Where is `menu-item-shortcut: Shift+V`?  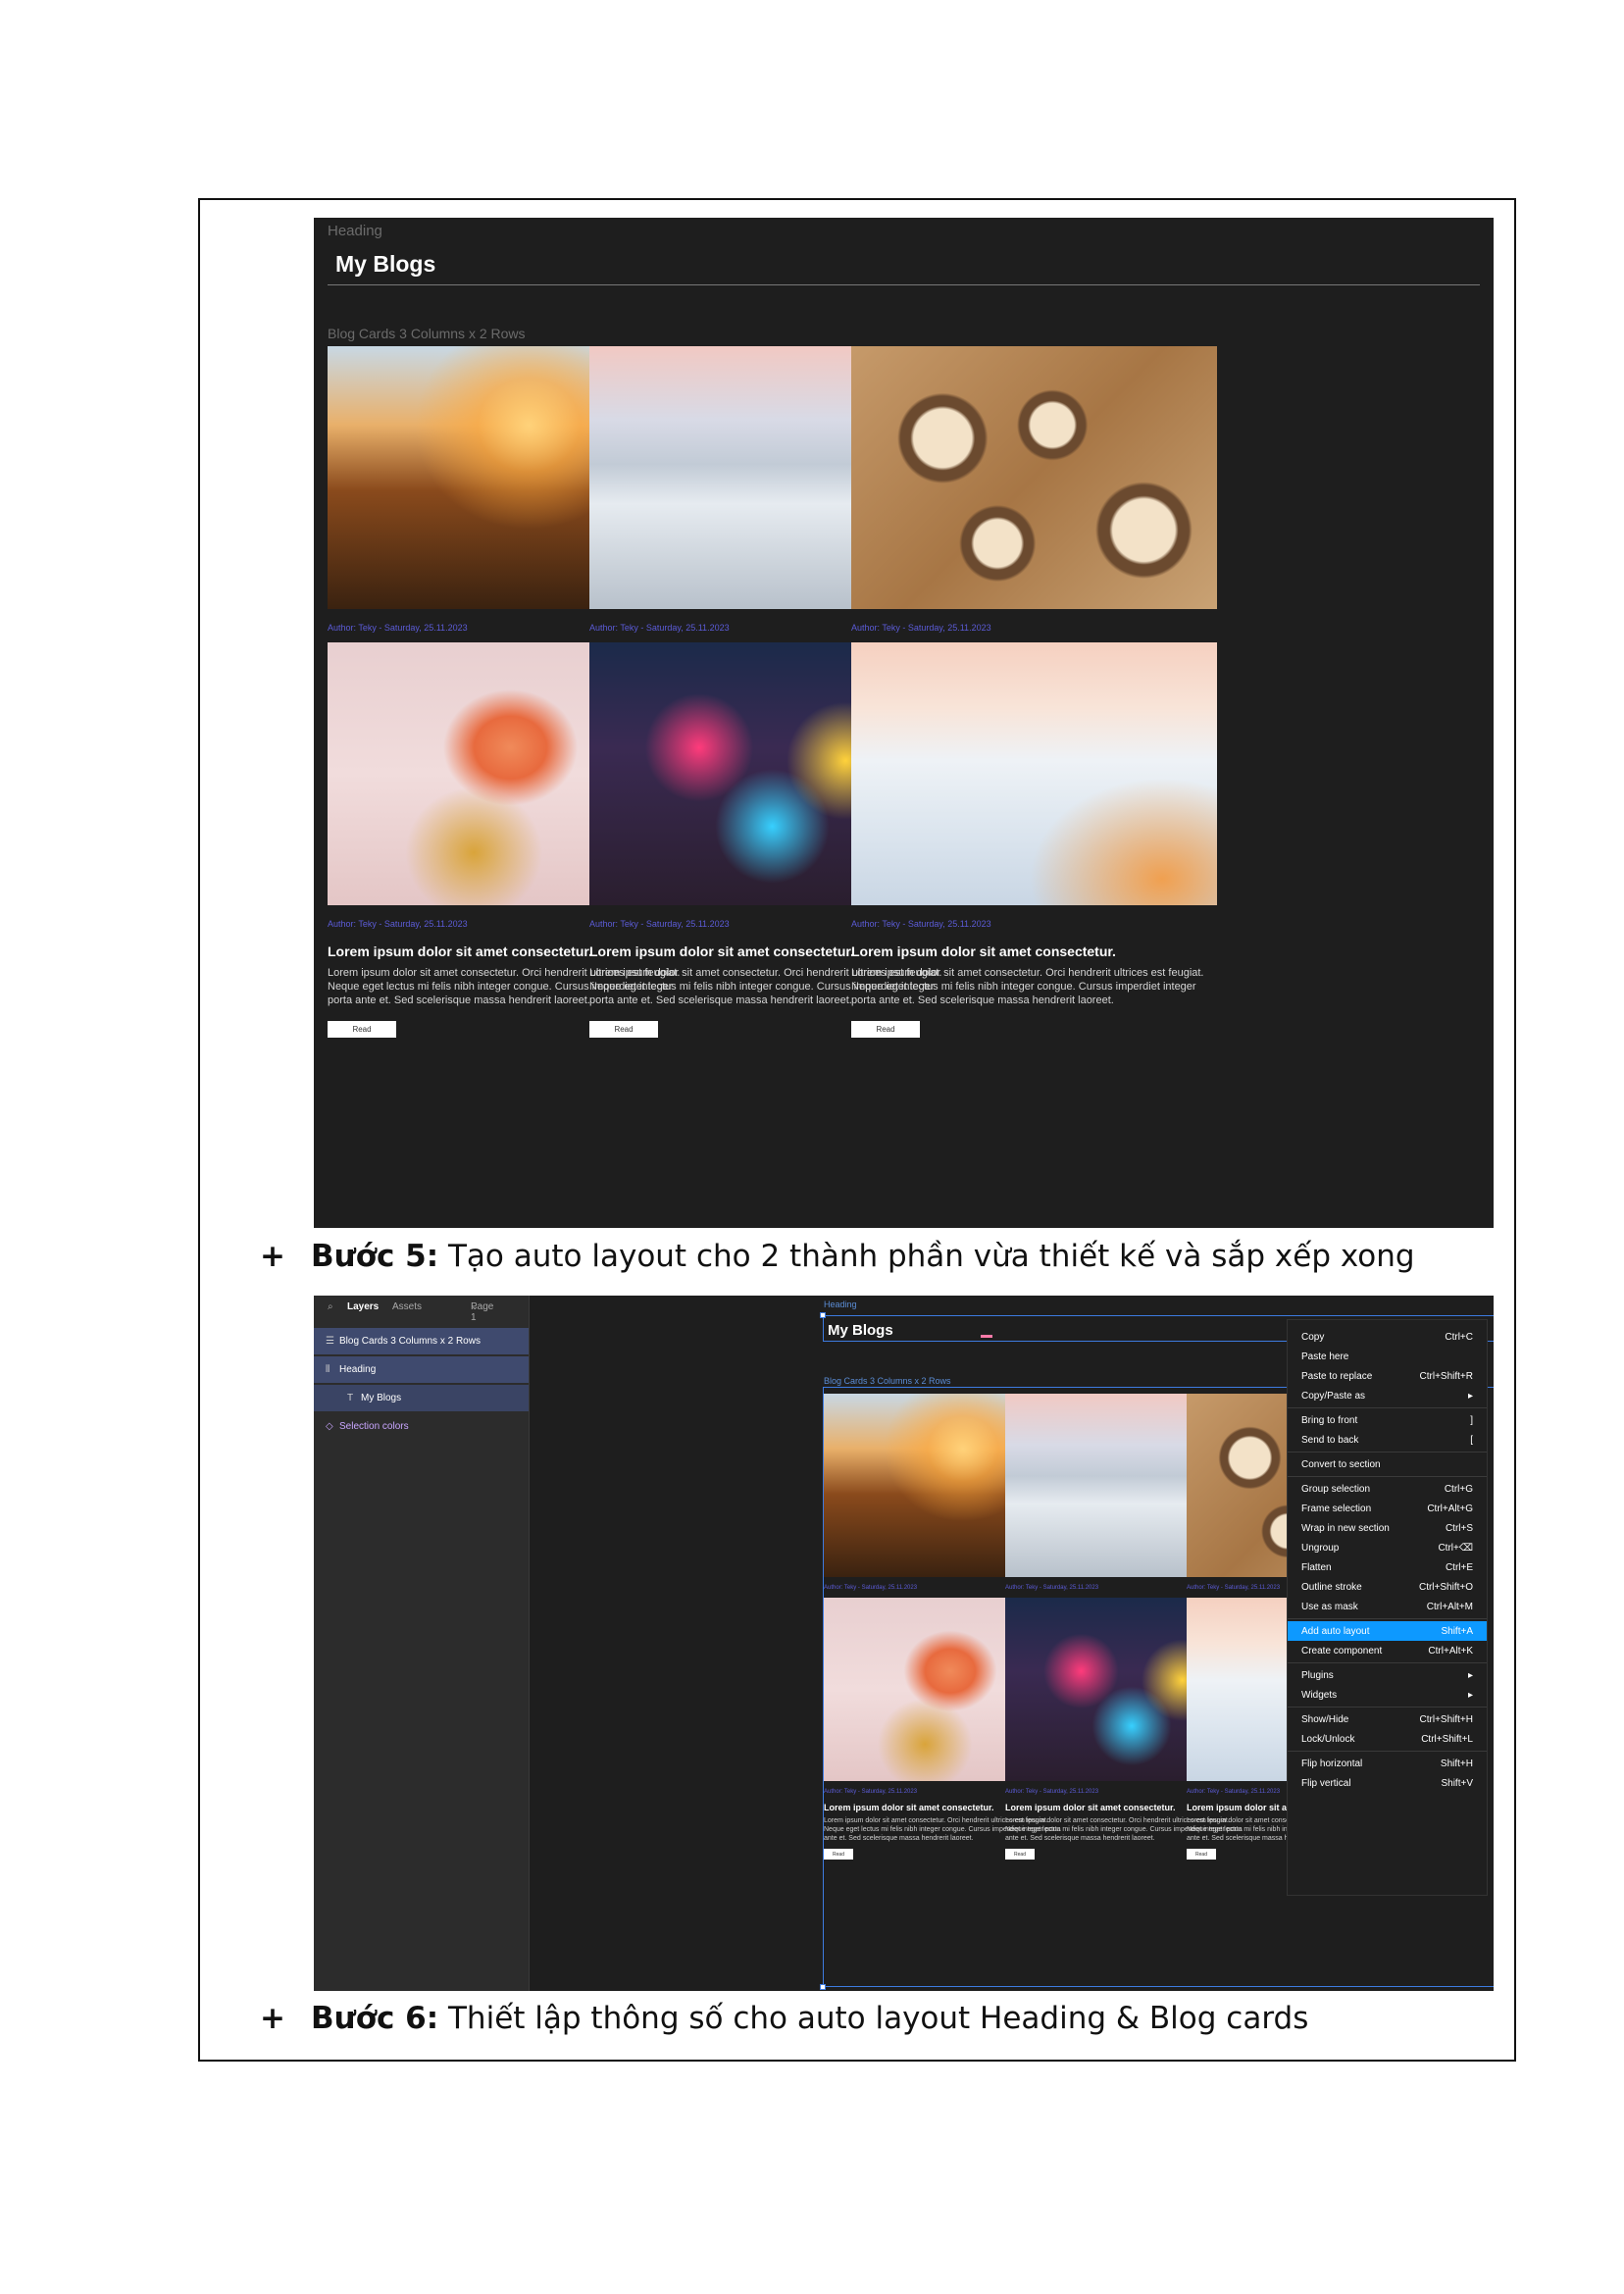
menu-item-shortcut: Shift+V is located at coordinates (1457, 1783).